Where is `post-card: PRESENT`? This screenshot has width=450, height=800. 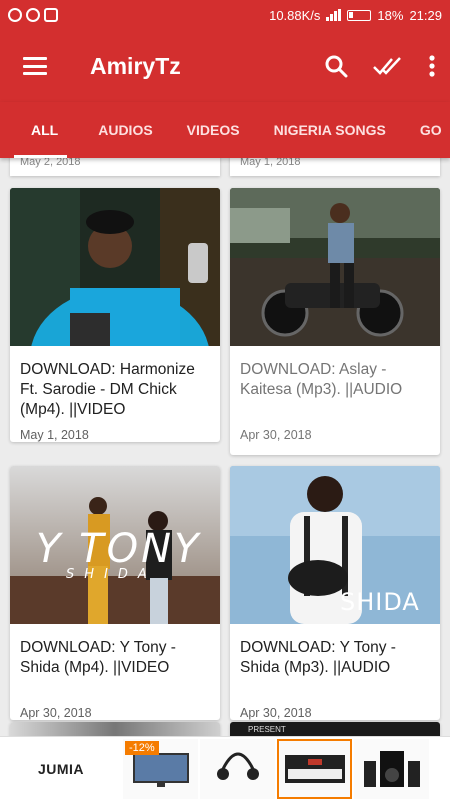 post-card: PRESENT is located at coordinates (335, 729).